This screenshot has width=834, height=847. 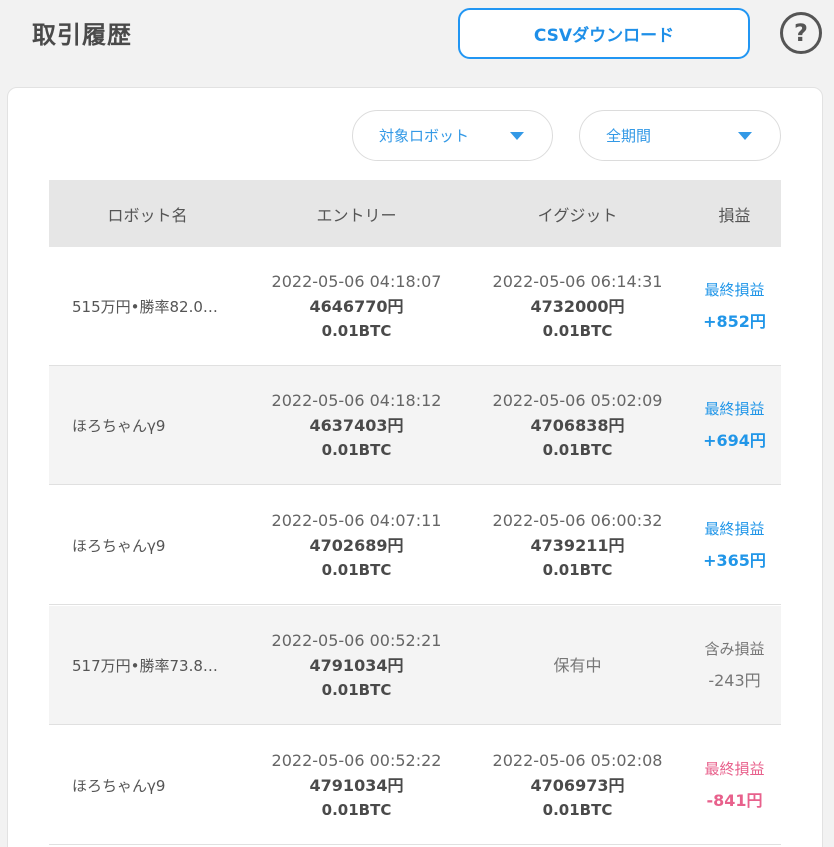 I want to click on question-circle-icon: ?, so click(x=801, y=33).